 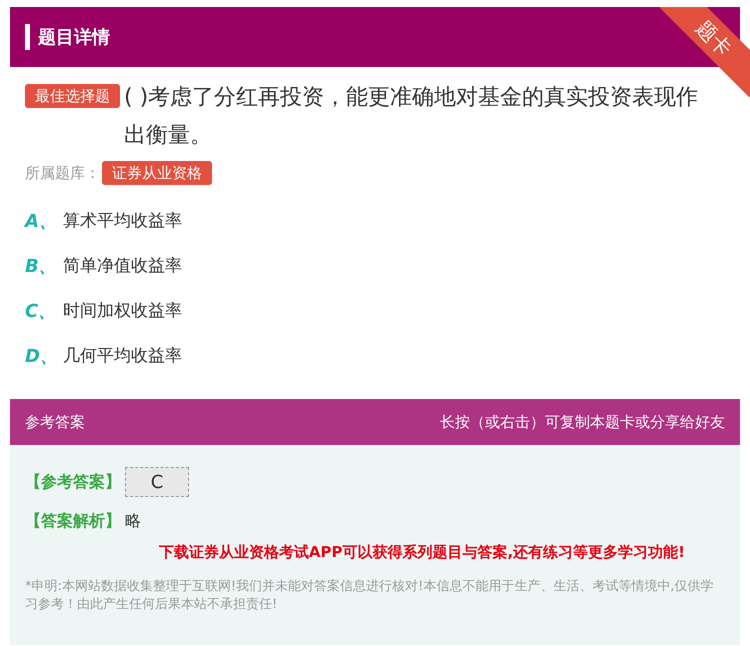 I want to click on analysis-value: 略, so click(x=133, y=521).